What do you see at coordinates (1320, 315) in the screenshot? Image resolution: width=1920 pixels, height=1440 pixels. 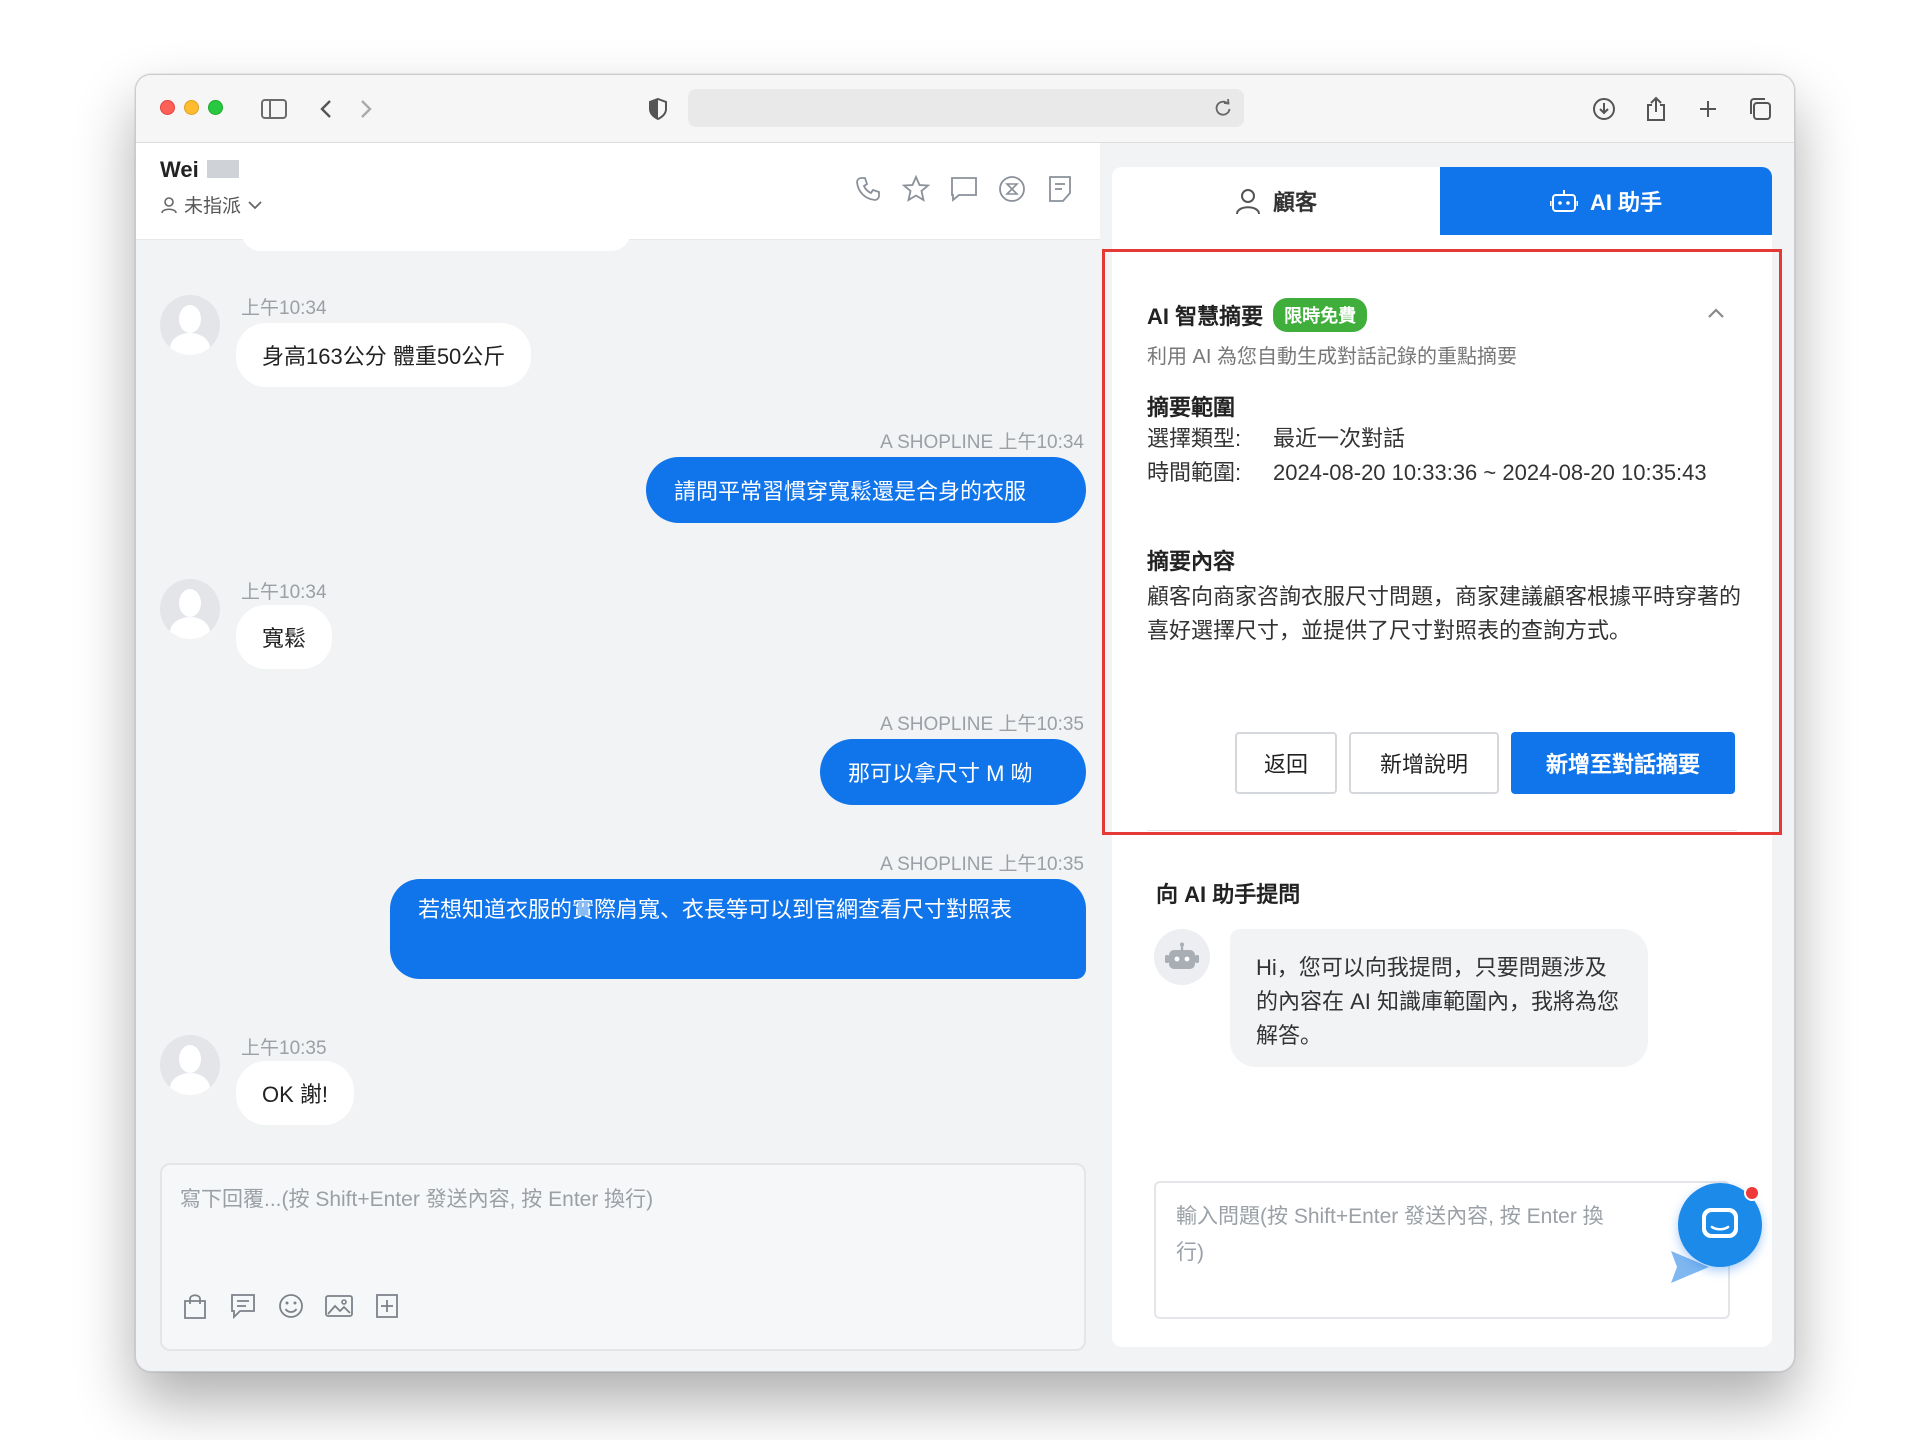 I see `free-badge: 限時免費` at bounding box center [1320, 315].